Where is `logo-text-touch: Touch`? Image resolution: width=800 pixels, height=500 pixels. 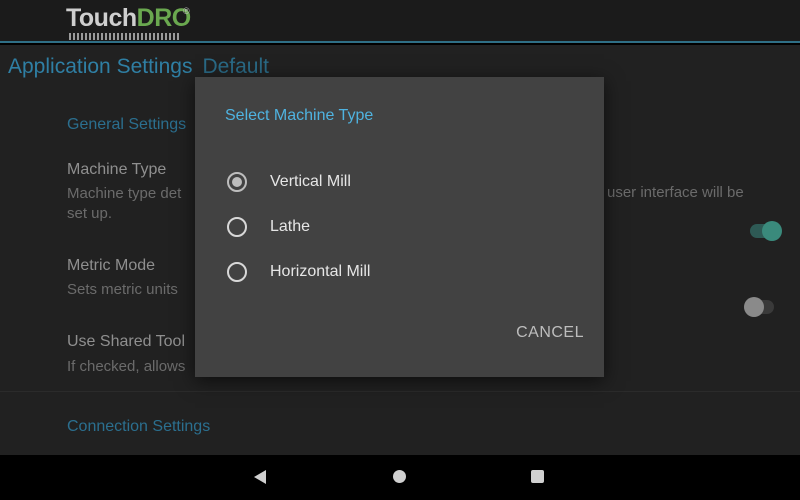
logo-text-touch: Touch is located at coordinates (101, 18).